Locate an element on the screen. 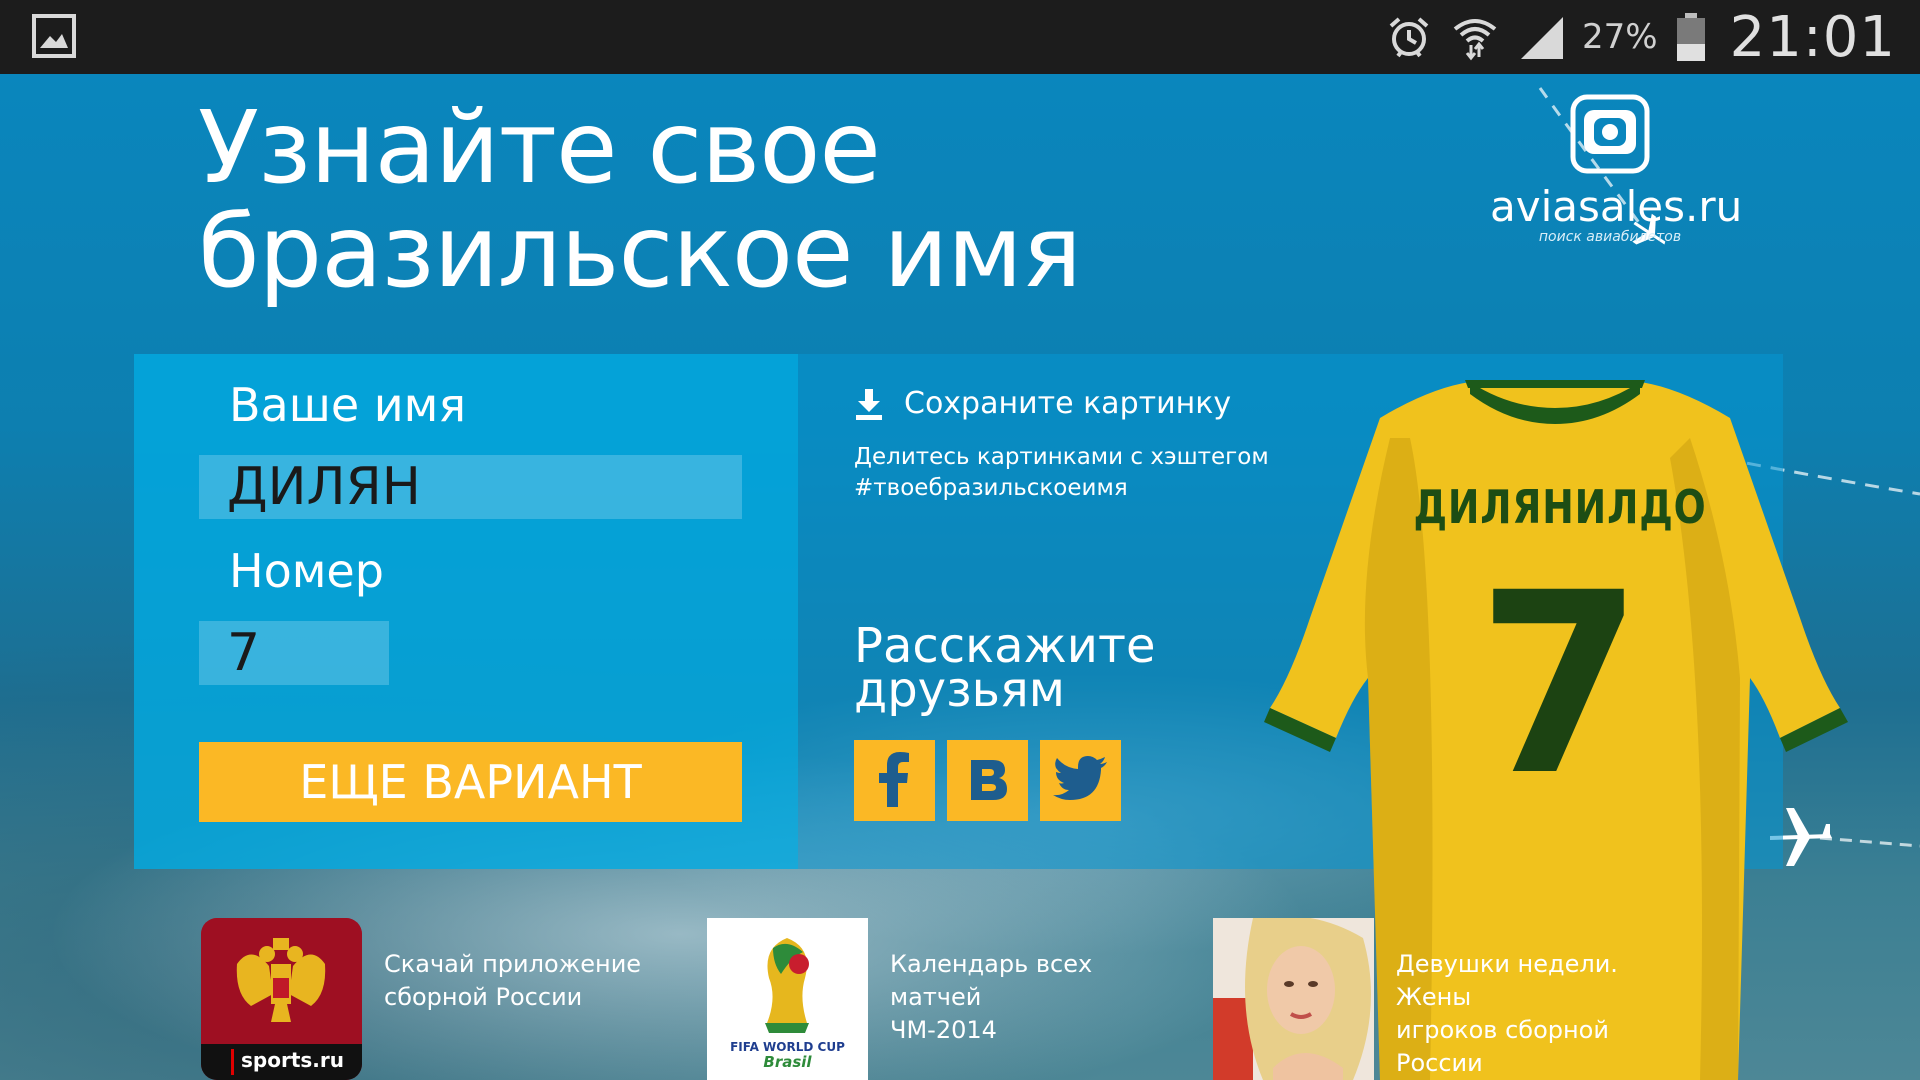 The height and width of the screenshot is (1080, 1920). more-variant-button: ЕЩЕ ВАРИАНТ is located at coordinates (470, 782).